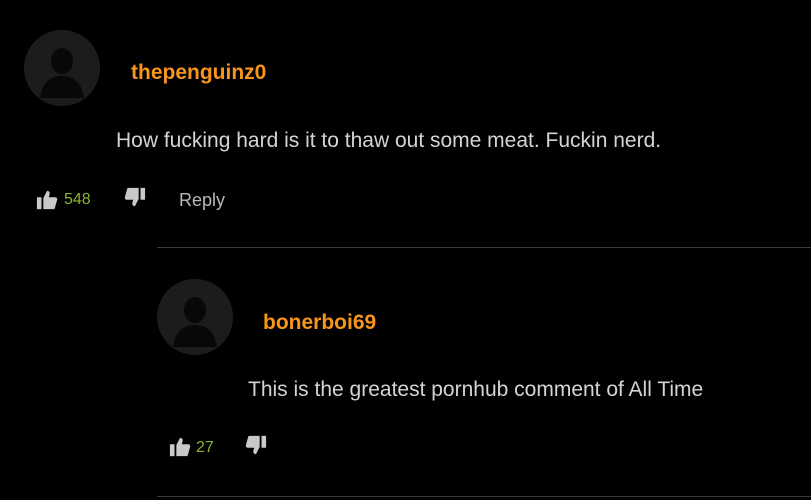 The height and width of the screenshot is (500, 811). I want to click on upvote-count: 27, so click(205, 447).